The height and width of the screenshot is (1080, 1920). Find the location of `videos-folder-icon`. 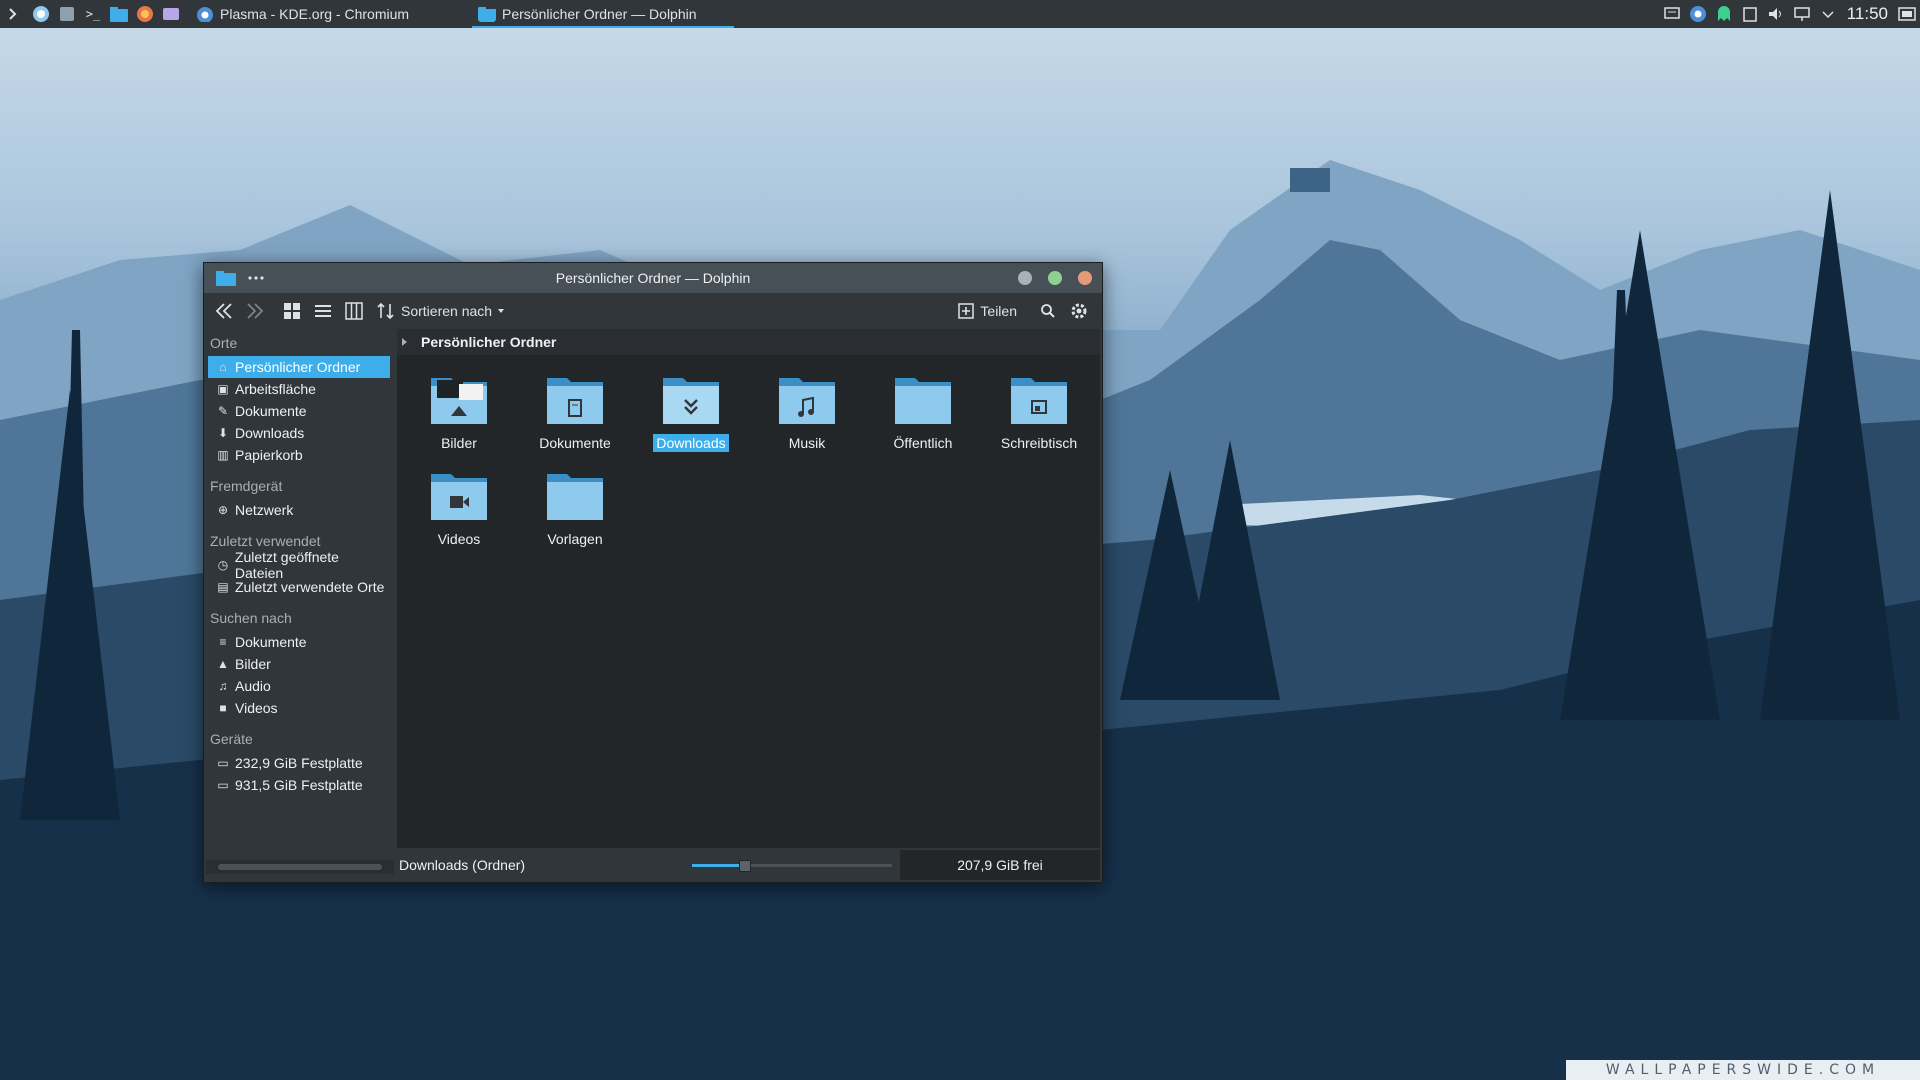

videos-folder-icon is located at coordinates (459, 497).